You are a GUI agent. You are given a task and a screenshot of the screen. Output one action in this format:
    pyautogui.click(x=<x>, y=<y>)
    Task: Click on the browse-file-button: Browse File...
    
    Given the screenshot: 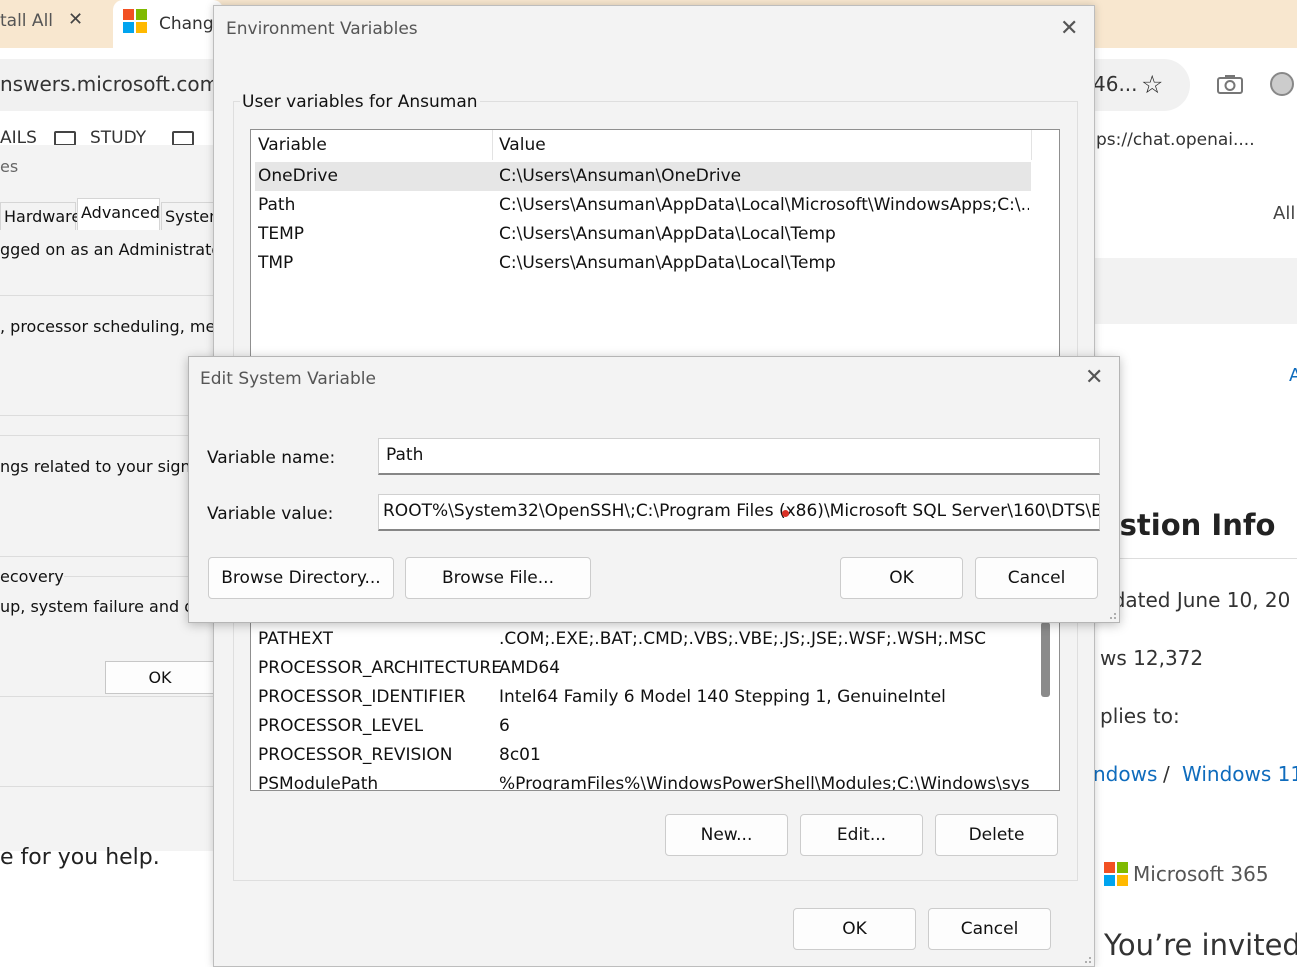 What is the action you would take?
    pyautogui.click(x=498, y=578)
    